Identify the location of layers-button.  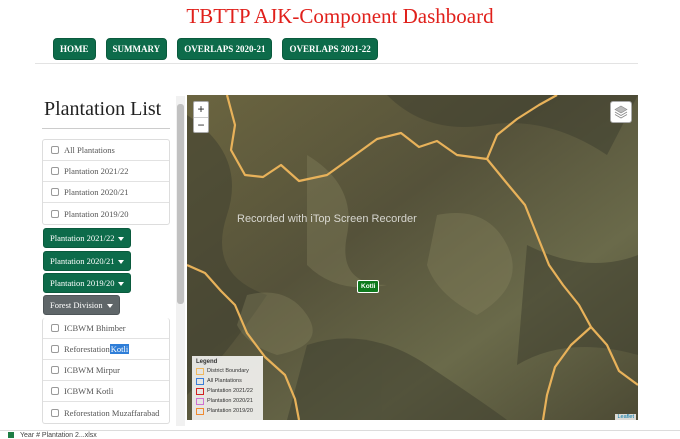
(621, 112).